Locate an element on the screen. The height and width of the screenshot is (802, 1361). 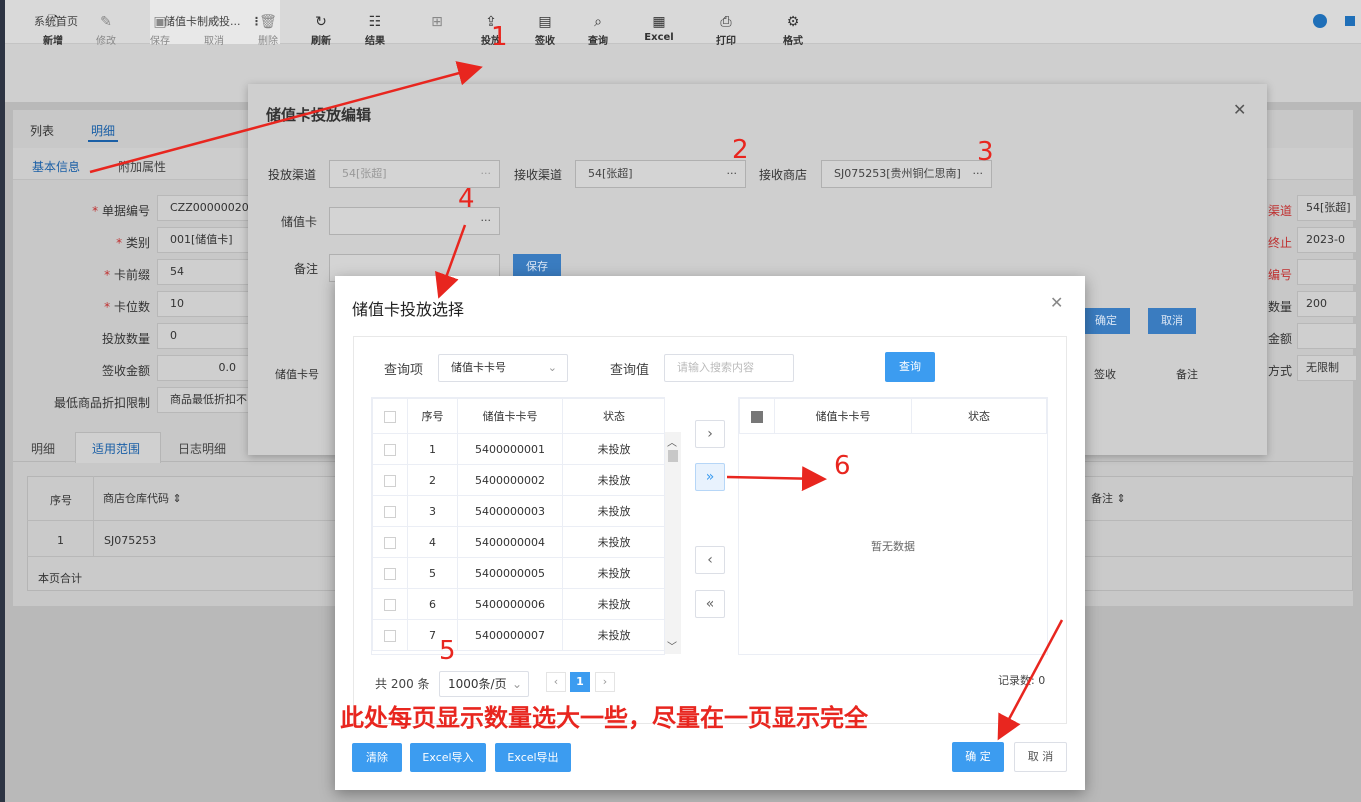
arrow-to-card-dialog is located at coordinates (451, 261).